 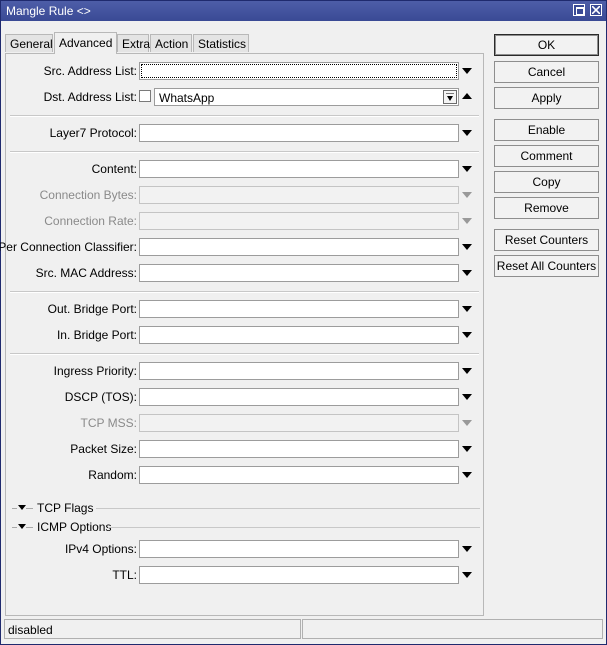 I want to click on cancel-button: Cancel, so click(x=546, y=72).